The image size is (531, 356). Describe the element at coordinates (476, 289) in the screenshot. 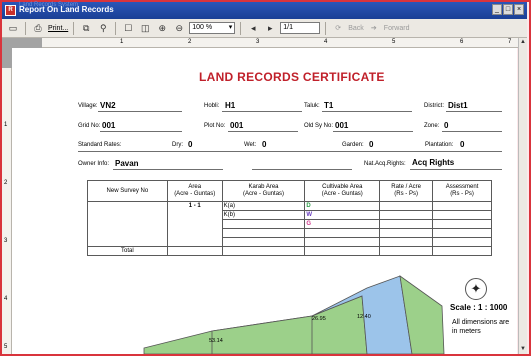

I see `north-compass-icon: ✦` at that location.